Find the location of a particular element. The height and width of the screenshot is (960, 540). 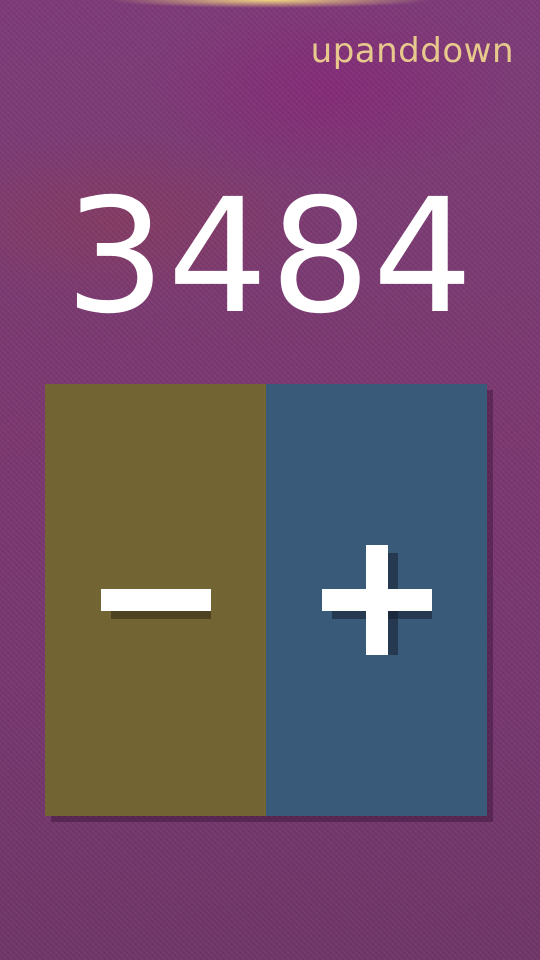

plus-icon is located at coordinates (376, 600).